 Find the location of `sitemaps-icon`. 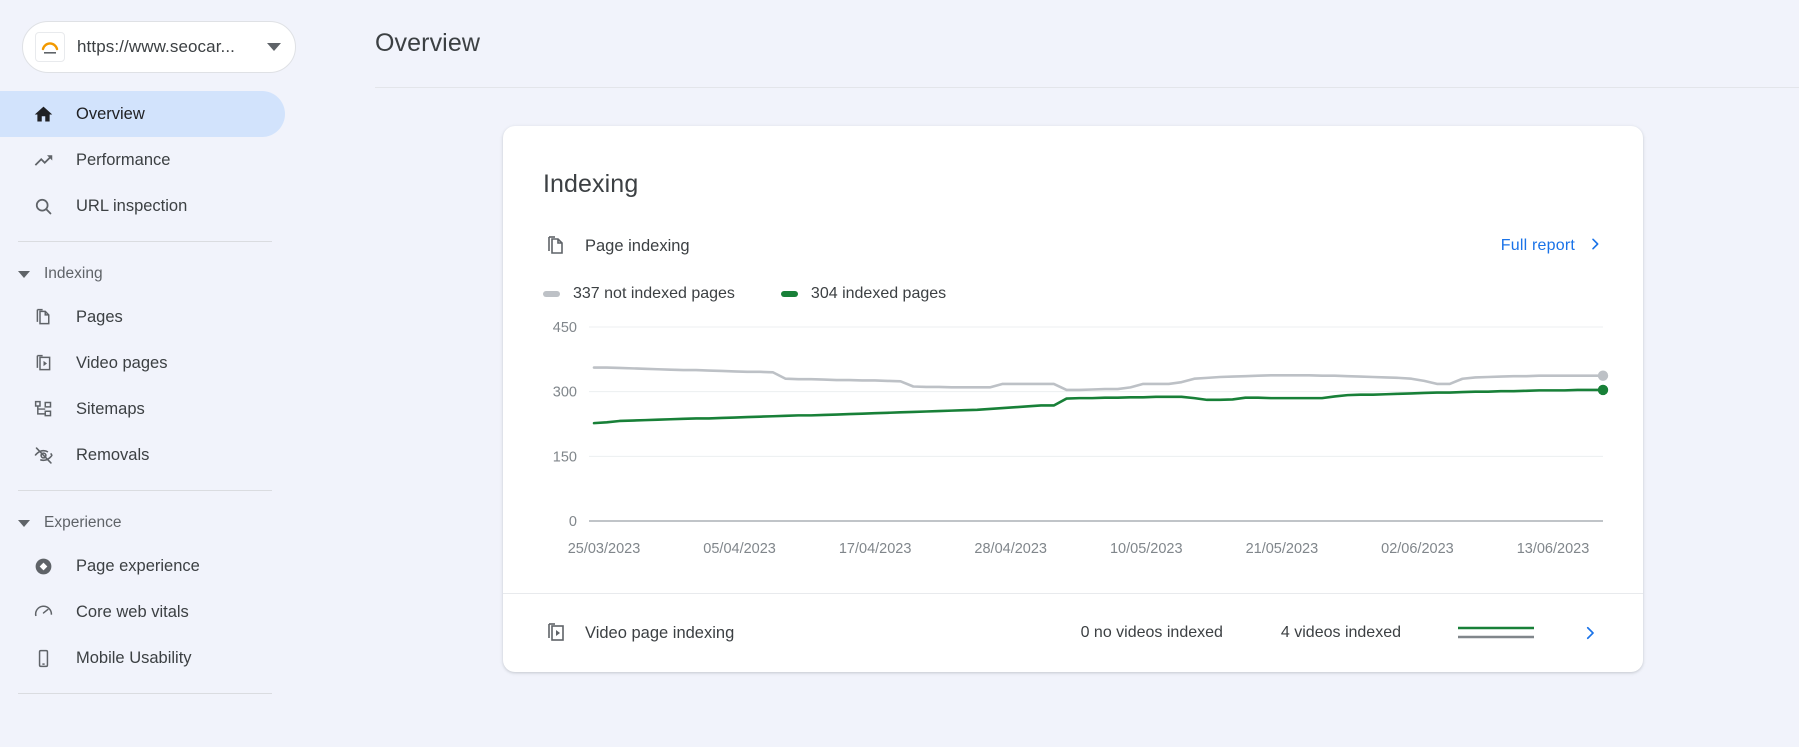

sitemaps-icon is located at coordinates (43, 409).